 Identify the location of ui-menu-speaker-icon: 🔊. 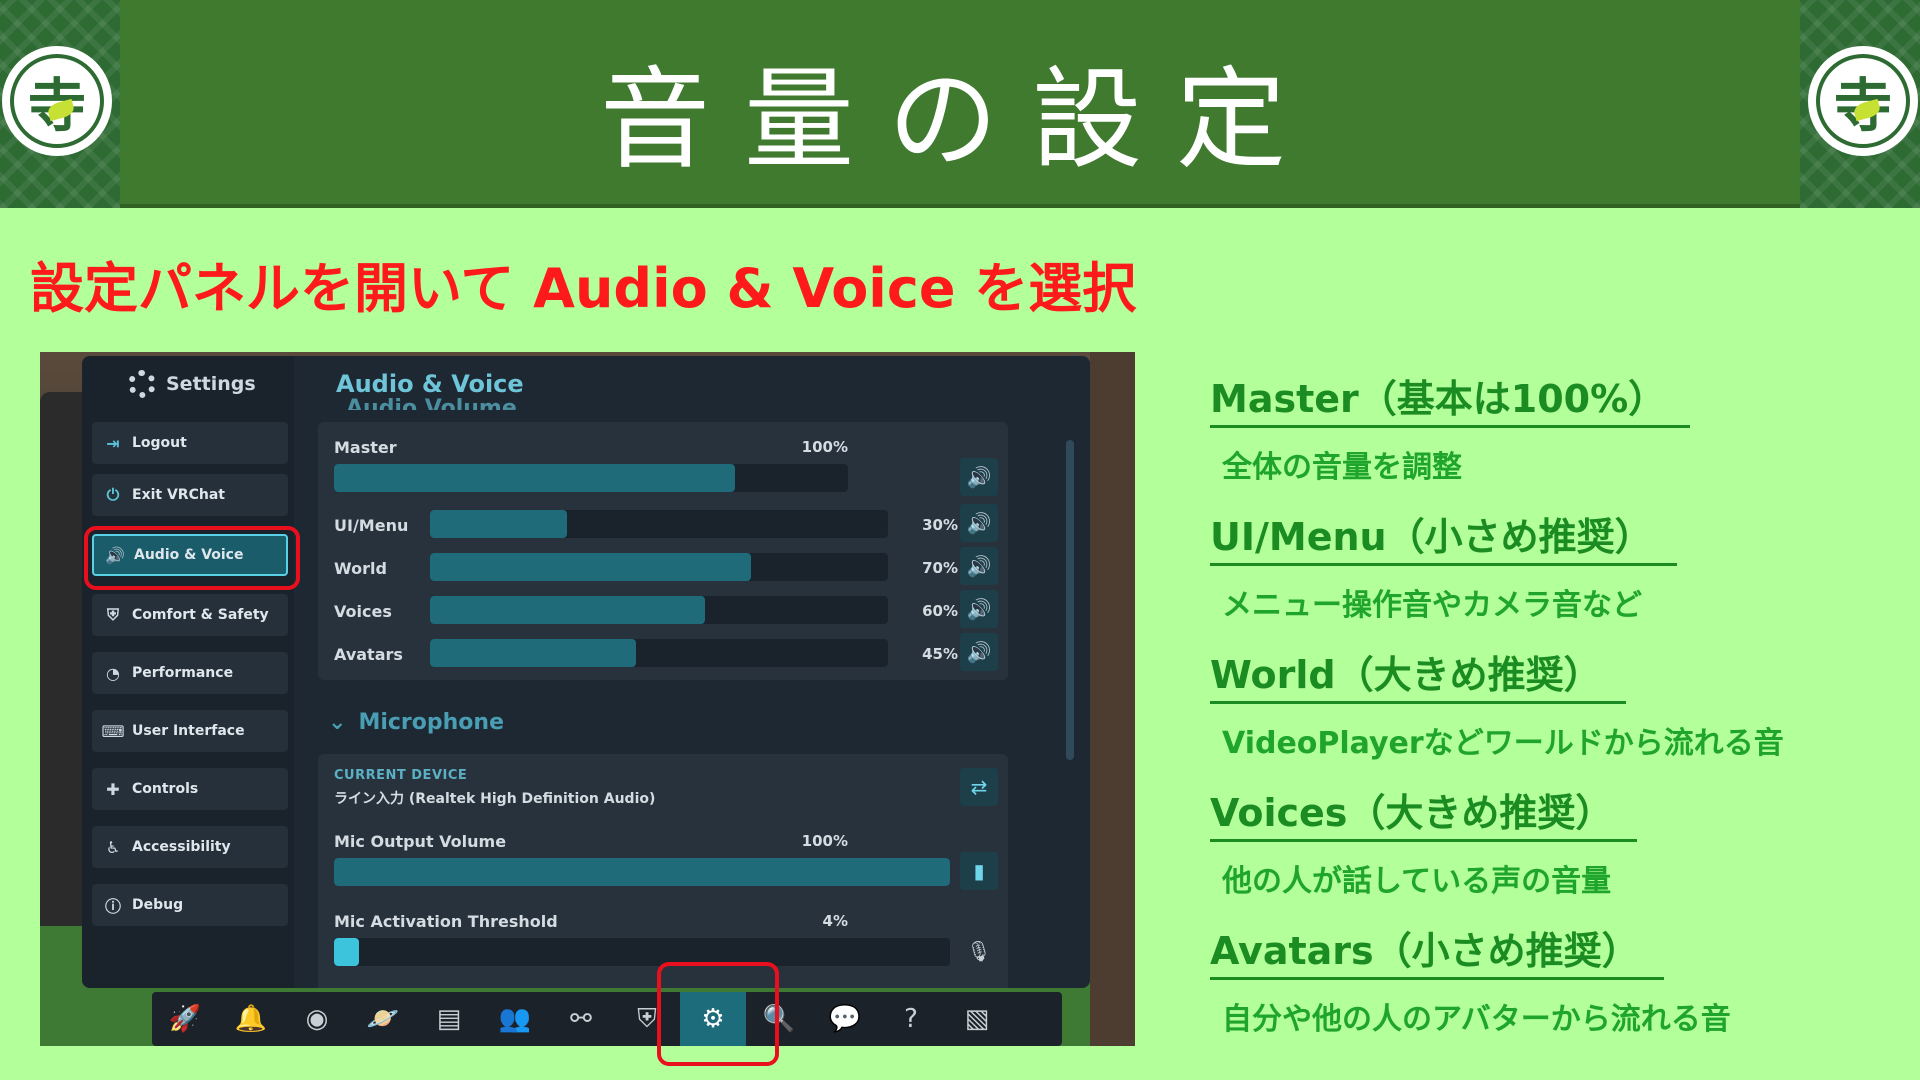
(979, 523).